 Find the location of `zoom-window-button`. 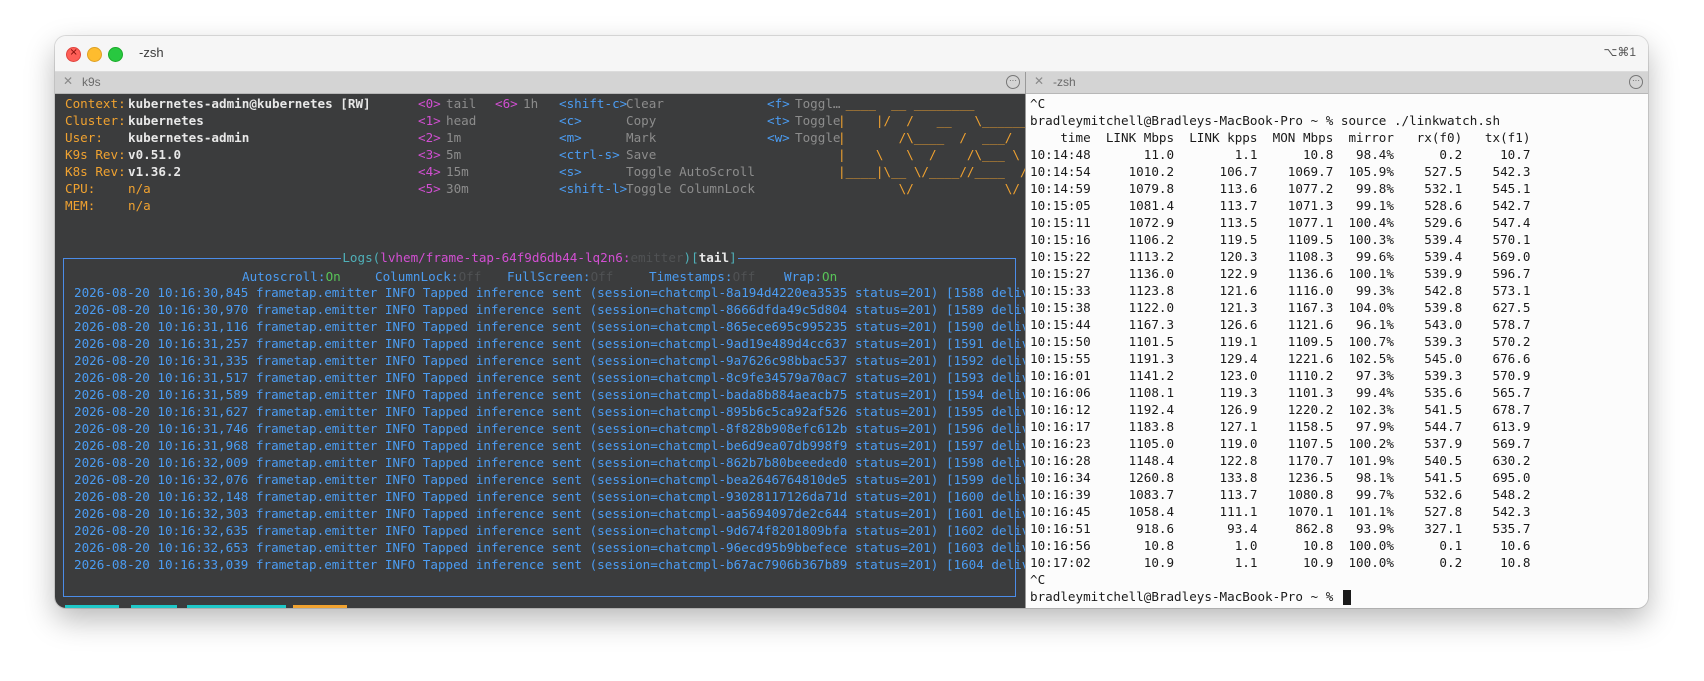

zoom-window-button is located at coordinates (115, 54).